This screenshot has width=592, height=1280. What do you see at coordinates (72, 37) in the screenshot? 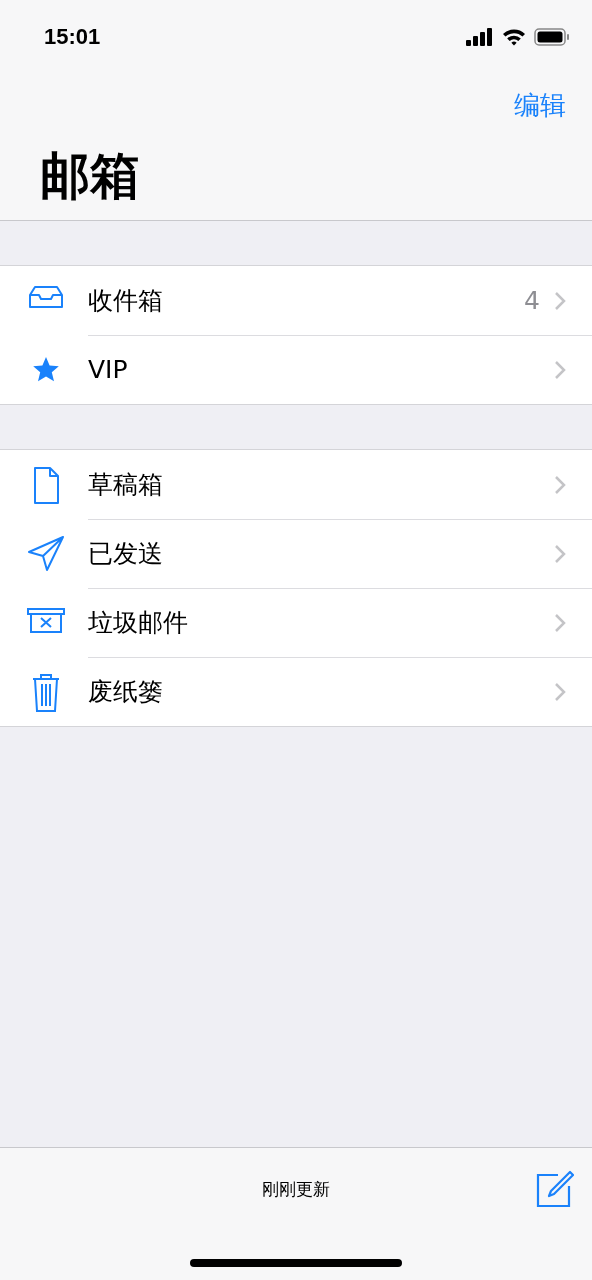
I see `status-time: 15:01` at bounding box center [72, 37].